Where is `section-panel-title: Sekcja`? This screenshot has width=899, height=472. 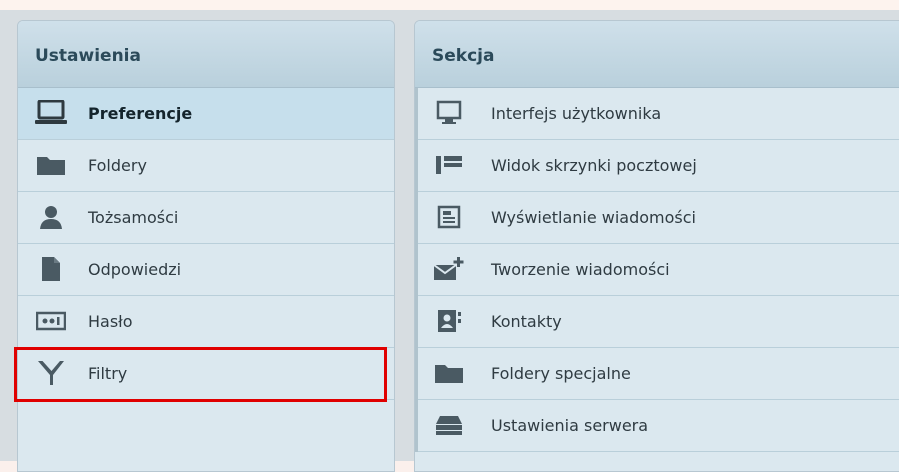 section-panel-title: Sekcja is located at coordinates (657, 54).